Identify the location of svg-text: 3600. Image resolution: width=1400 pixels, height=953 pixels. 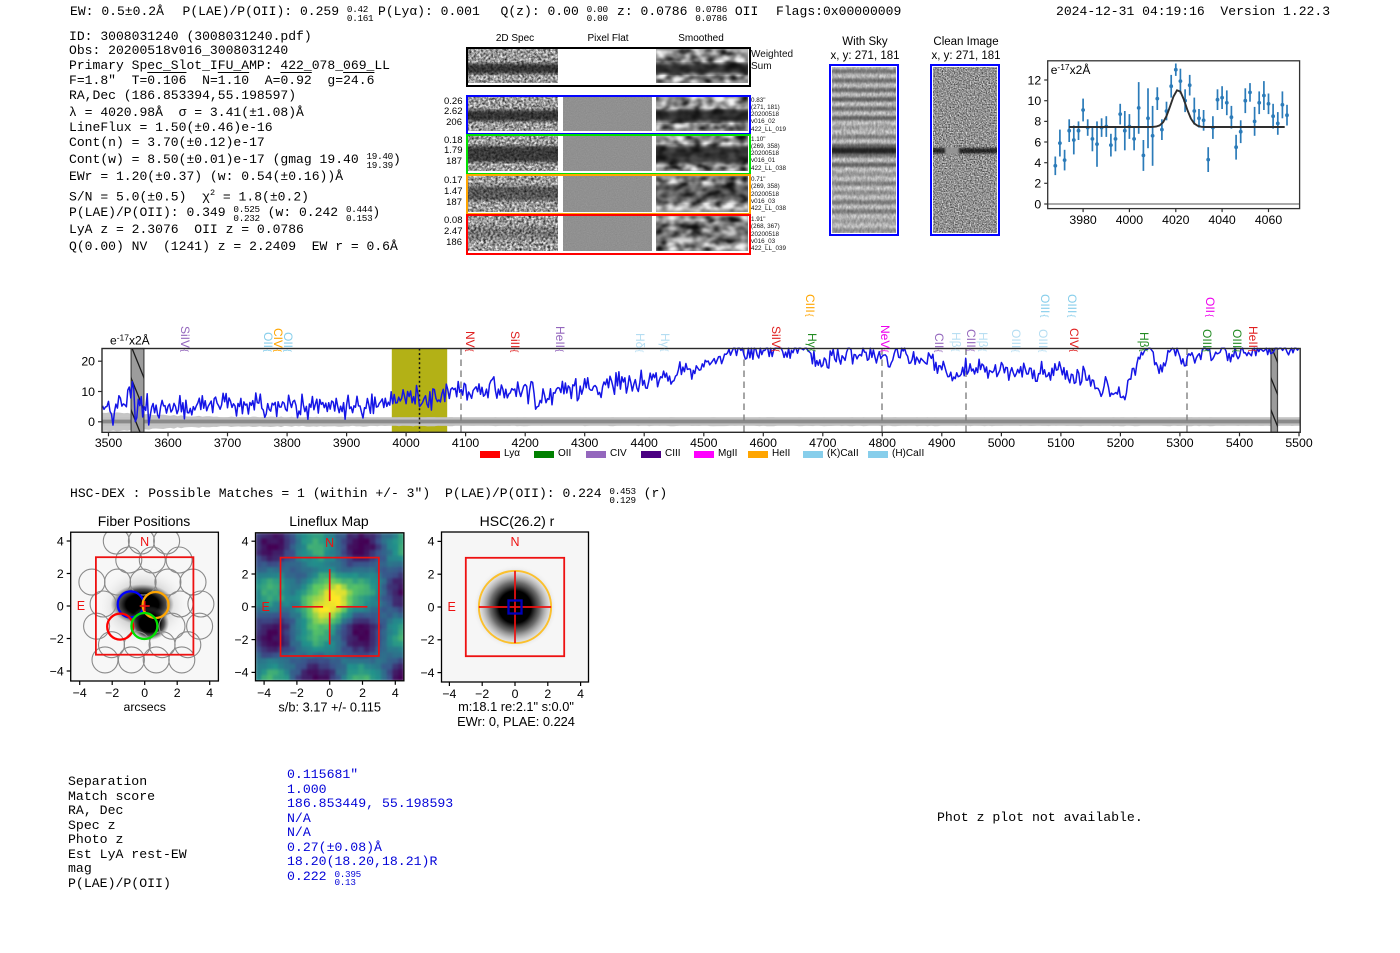
(168, 443).